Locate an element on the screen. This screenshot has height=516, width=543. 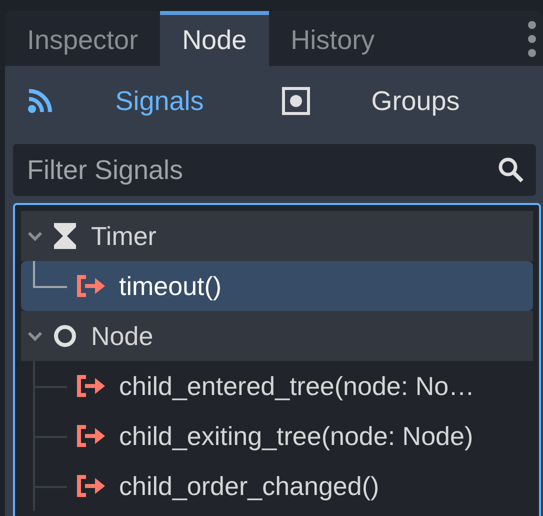
signal-row: child_order_changed() is located at coordinates (277, 486).